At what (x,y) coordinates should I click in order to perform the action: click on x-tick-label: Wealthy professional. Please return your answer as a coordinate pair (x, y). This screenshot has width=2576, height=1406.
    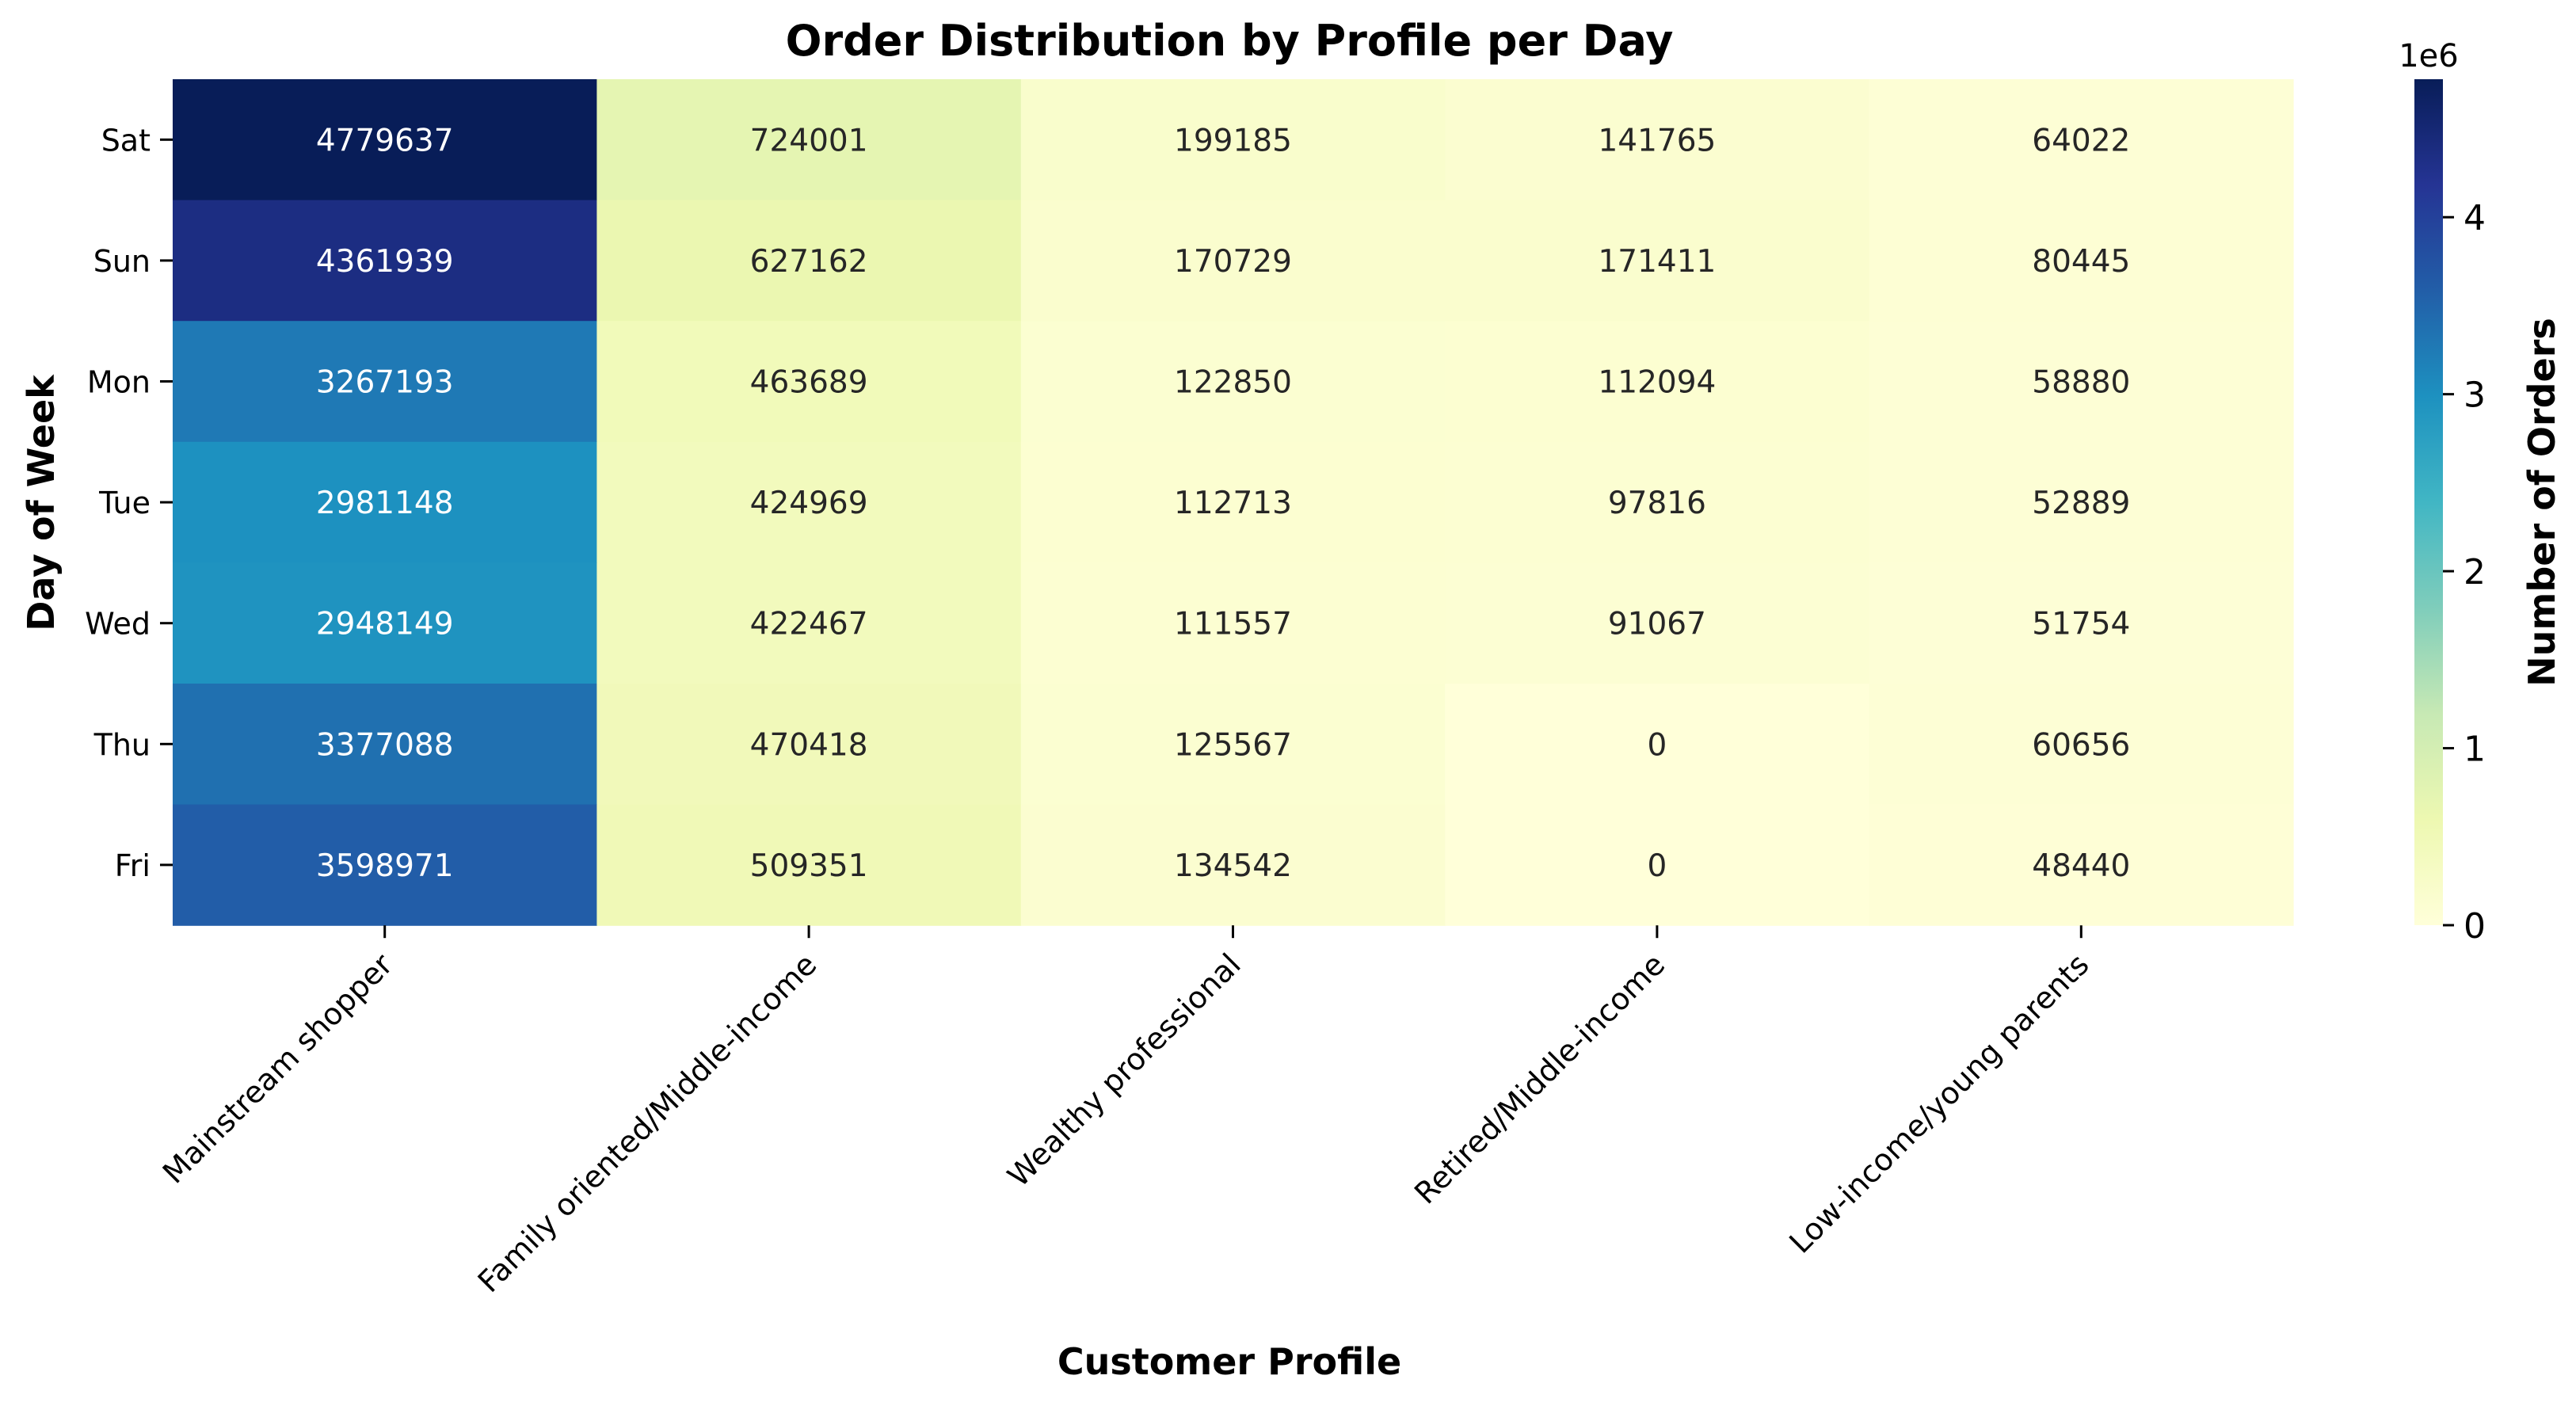
    Looking at the image, I should click on (1123, 1070).